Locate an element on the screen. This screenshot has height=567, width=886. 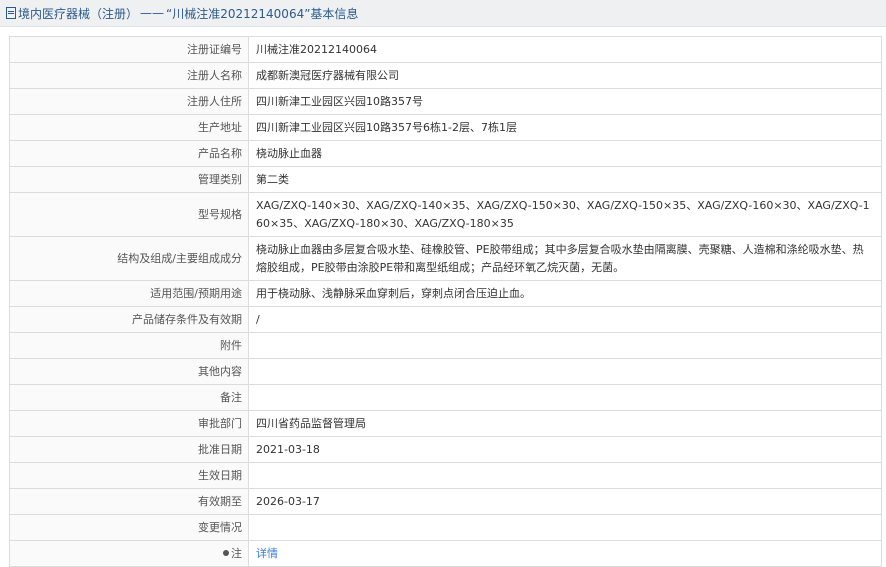
row-value: 第二类 is located at coordinates (565, 179).